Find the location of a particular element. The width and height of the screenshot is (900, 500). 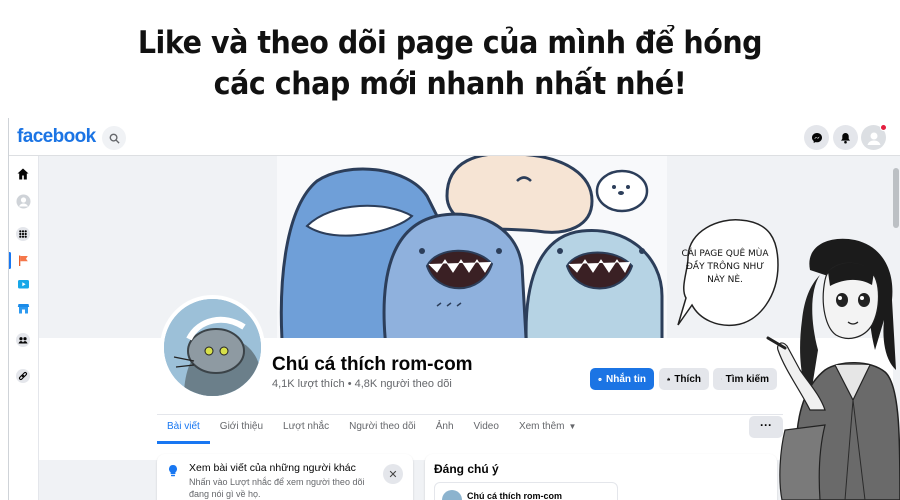

tab-posts: Bài viết is located at coordinates (183, 430).